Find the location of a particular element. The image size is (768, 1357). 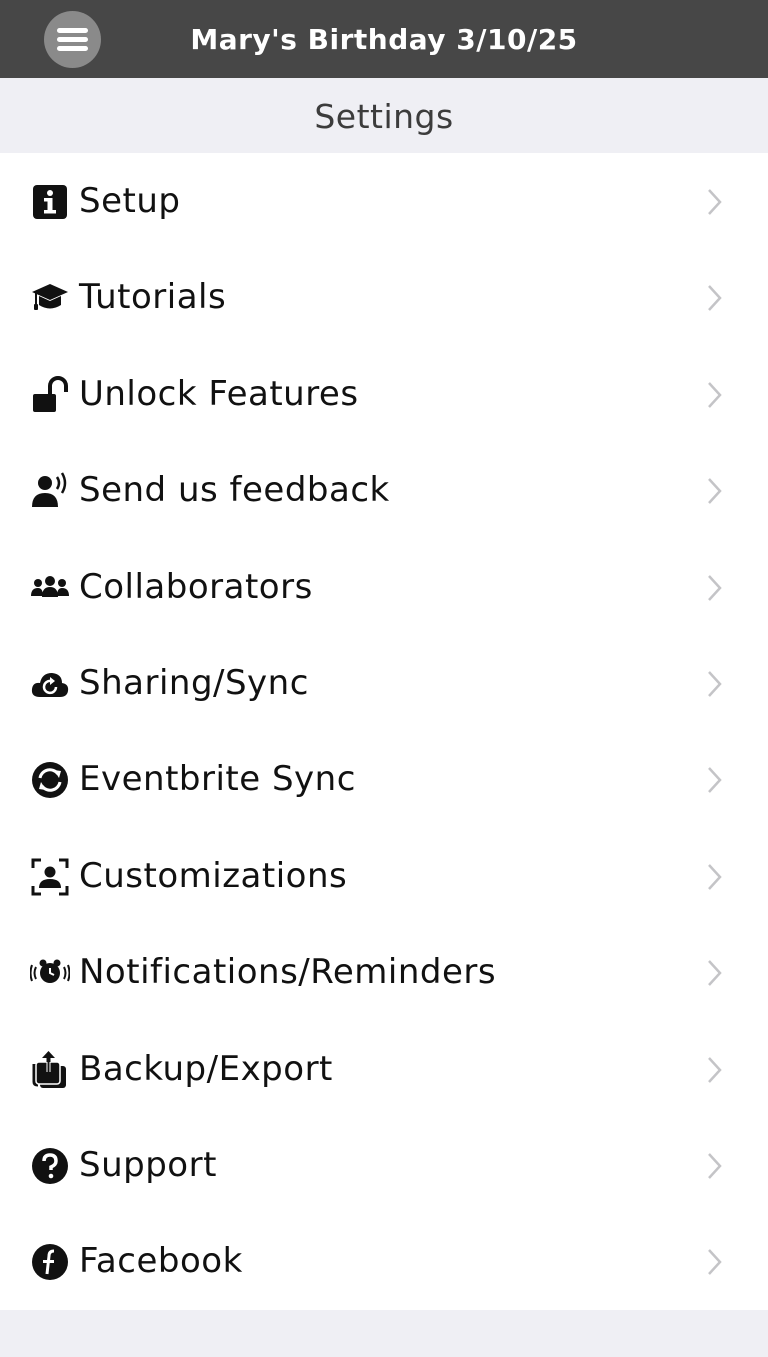

settings-item-support: Support is located at coordinates (384, 1165).